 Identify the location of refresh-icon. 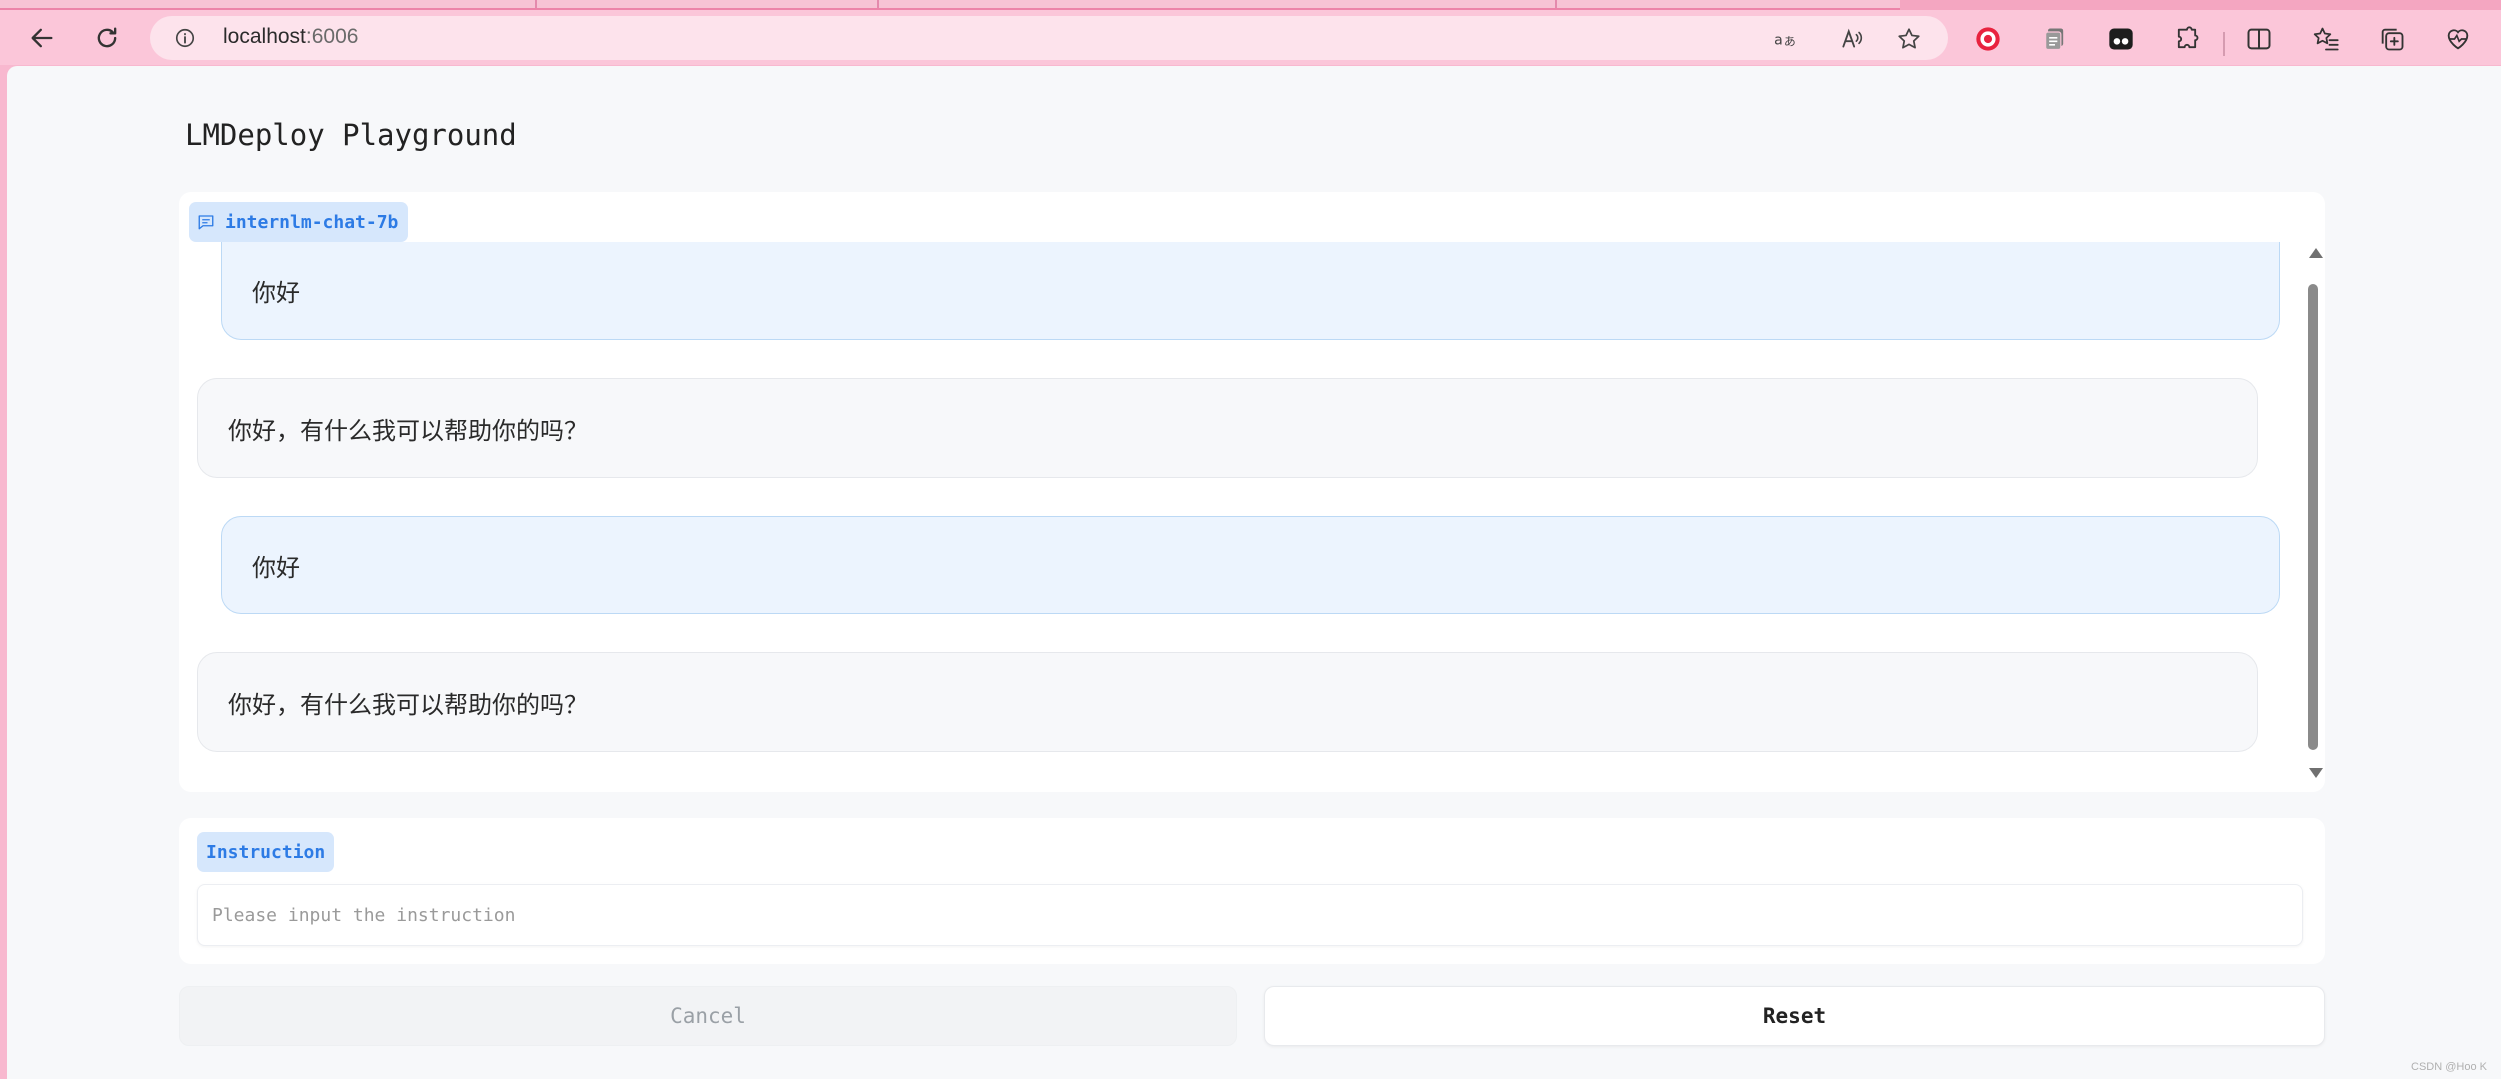
(107, 37).